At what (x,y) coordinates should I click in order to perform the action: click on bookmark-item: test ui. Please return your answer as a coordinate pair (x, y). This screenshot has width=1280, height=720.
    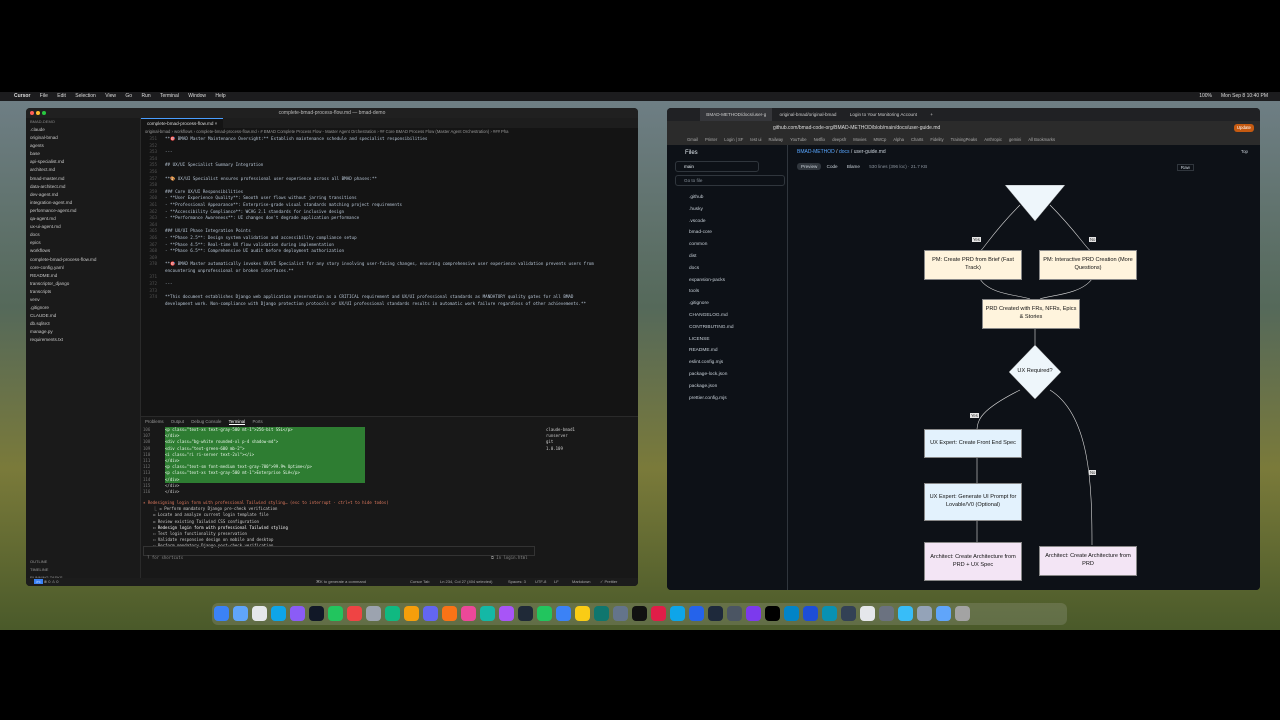
    Looking at the image, I should click on (755, 139).